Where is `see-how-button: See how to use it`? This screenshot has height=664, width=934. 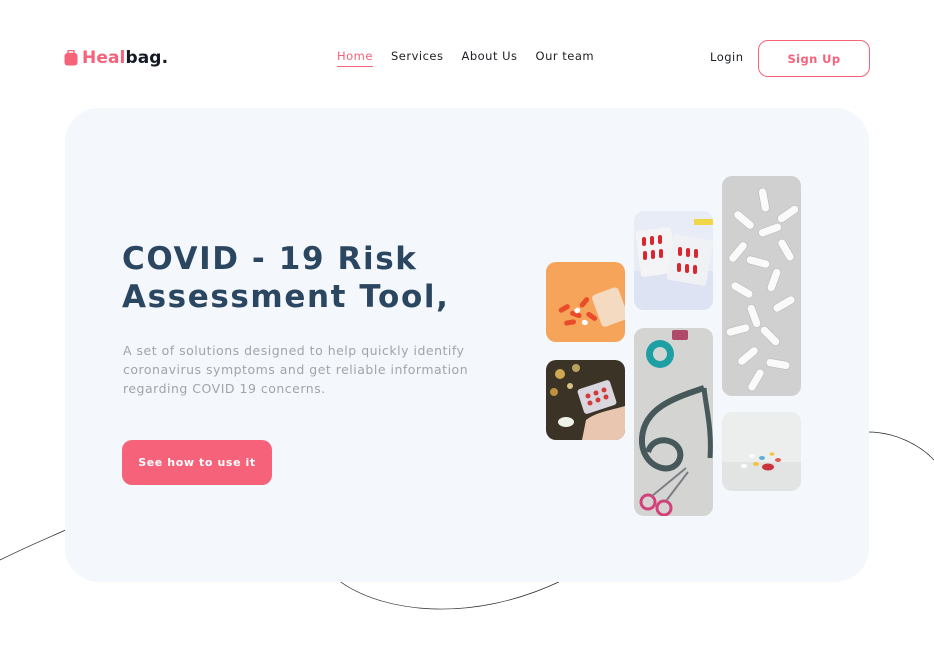 see-how-button: See how to use it is located at coordinates (197, 462).